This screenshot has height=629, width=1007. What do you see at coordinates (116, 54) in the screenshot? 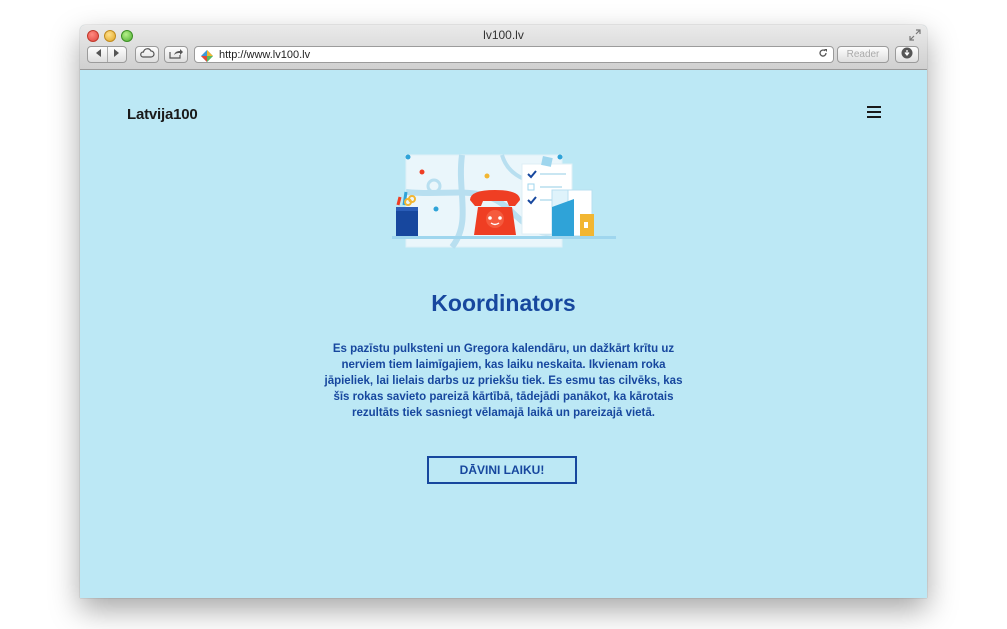
I see `forward-arrow-icon` at bounding box center [116, 54].